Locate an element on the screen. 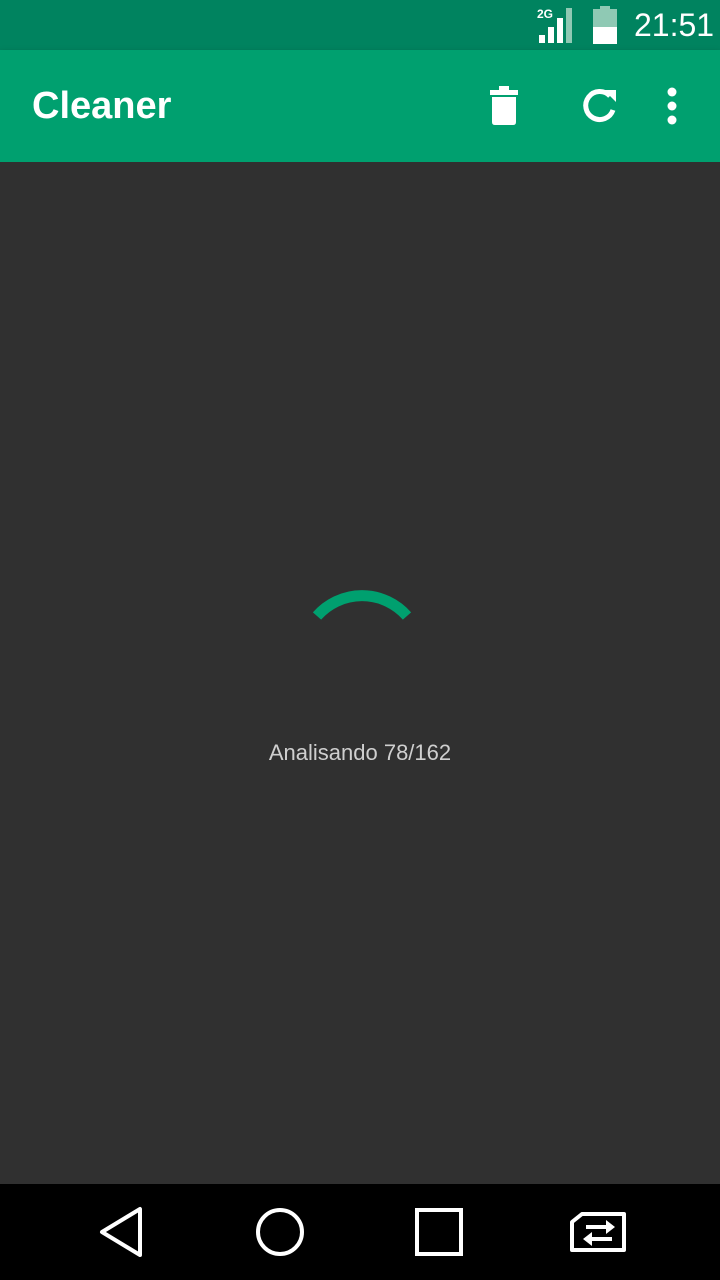 The height and width of the screenshot is (1280, 720). app-title: Cleaner is located at coordinates (102, 106).